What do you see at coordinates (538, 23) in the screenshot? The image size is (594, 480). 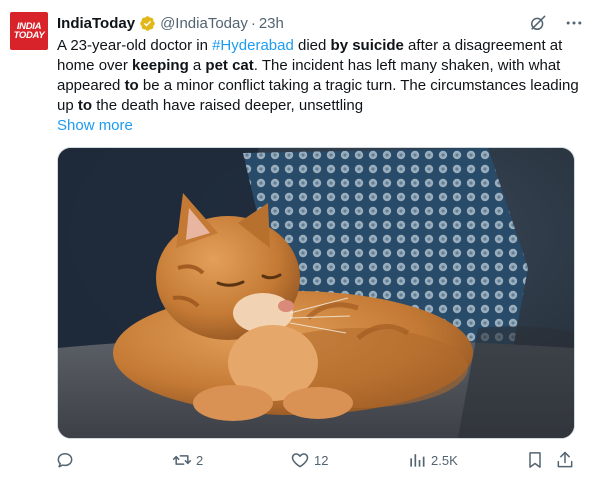 I see `grok-icon` at bounding box center [538, 23].